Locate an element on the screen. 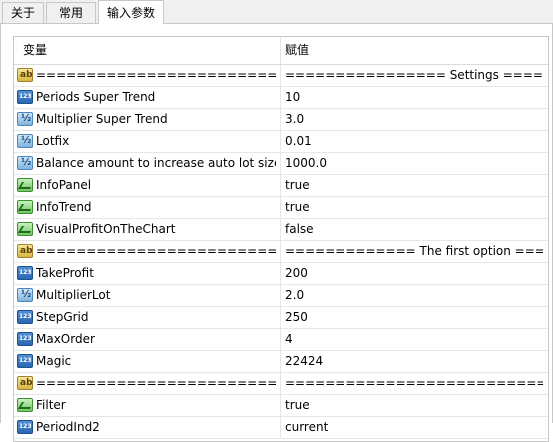 Image resolution: width=553 pixels, height=442 pixels. tab-input-parameters: 输入参数 is located at coordinates (131, 12).